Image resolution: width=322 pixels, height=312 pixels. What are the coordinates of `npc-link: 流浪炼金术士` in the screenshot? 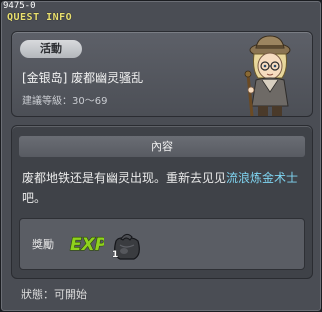 It's located at (262, 178).